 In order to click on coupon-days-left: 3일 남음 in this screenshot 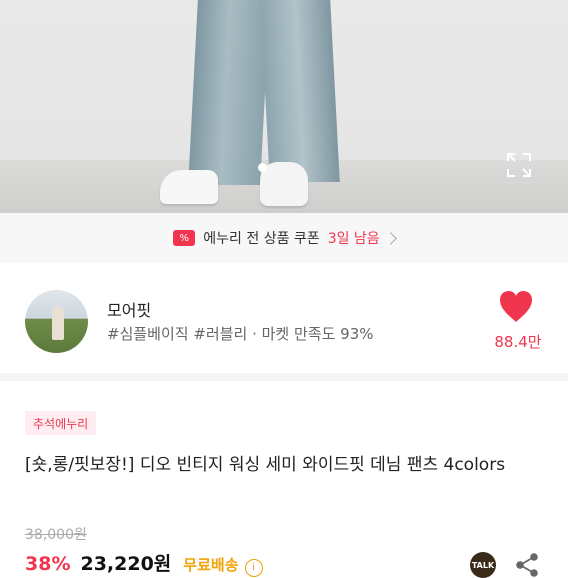, I will do `click(353, 239)`.